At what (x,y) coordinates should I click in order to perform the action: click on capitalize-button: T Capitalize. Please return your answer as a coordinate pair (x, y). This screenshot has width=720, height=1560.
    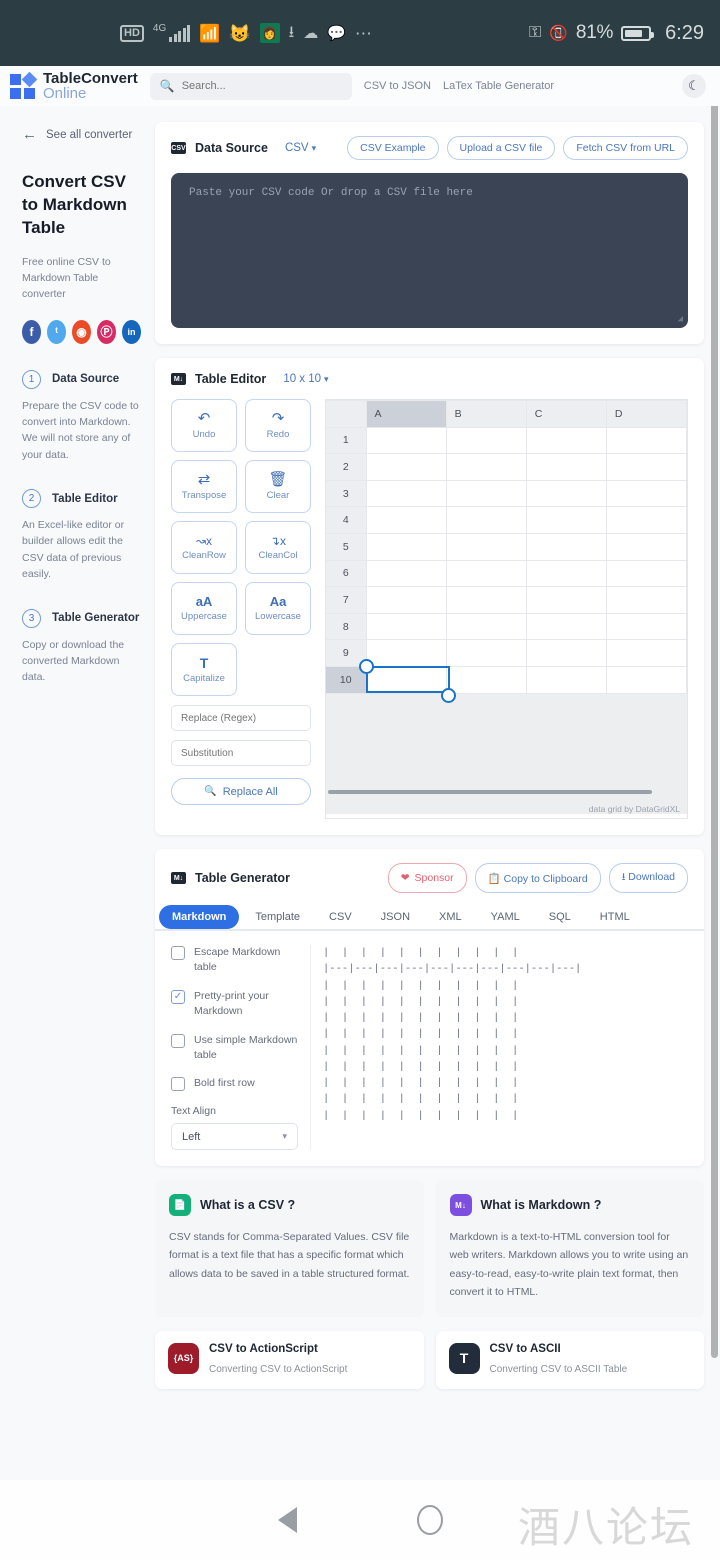
    Looking at the image, I should click on (204, 669).